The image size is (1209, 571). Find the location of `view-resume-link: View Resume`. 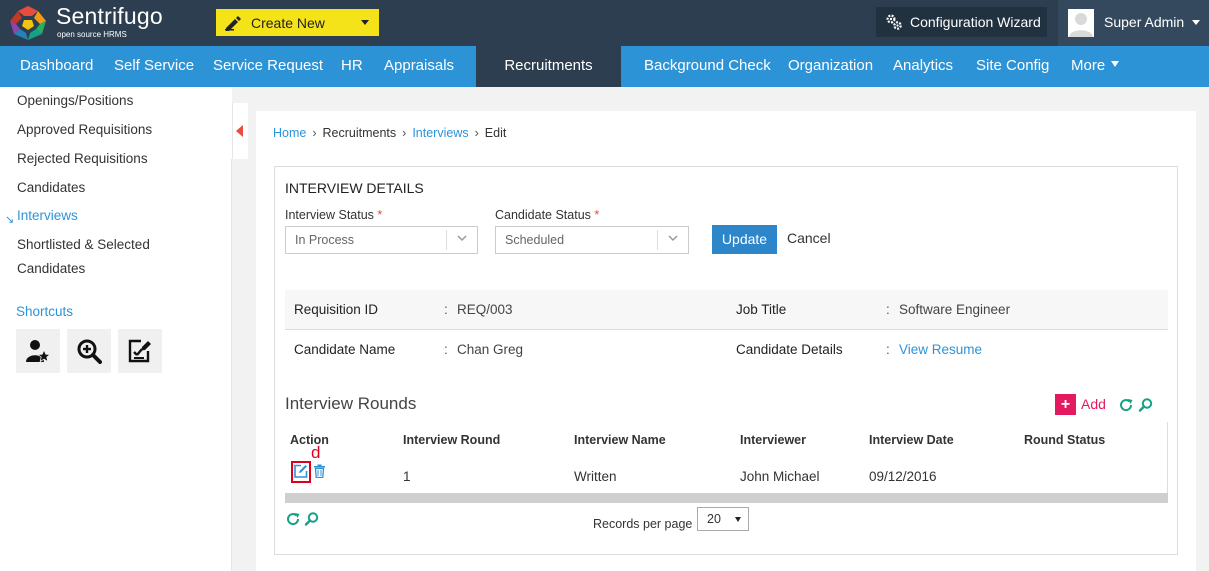

view-resume-link: View Resume is located at coordinates (940, 349).